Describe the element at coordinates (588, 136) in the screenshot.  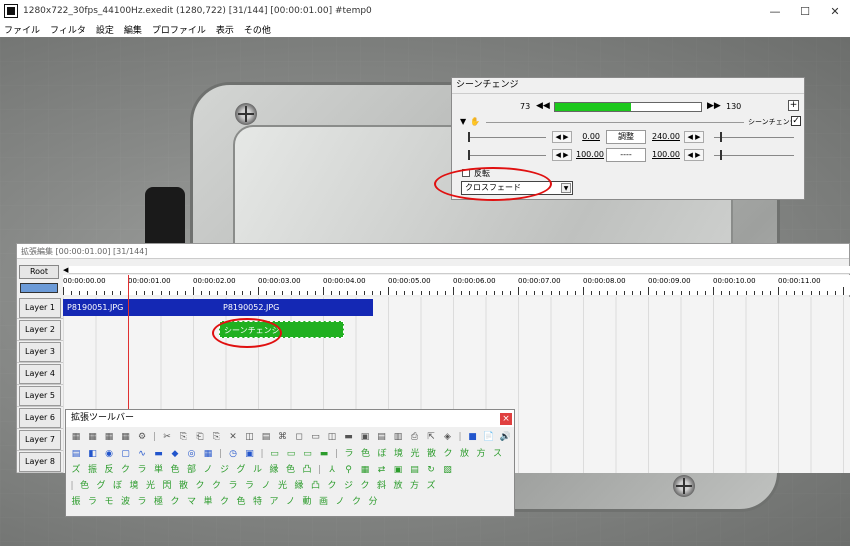
I see `param-value-start: 0.00` at that location.